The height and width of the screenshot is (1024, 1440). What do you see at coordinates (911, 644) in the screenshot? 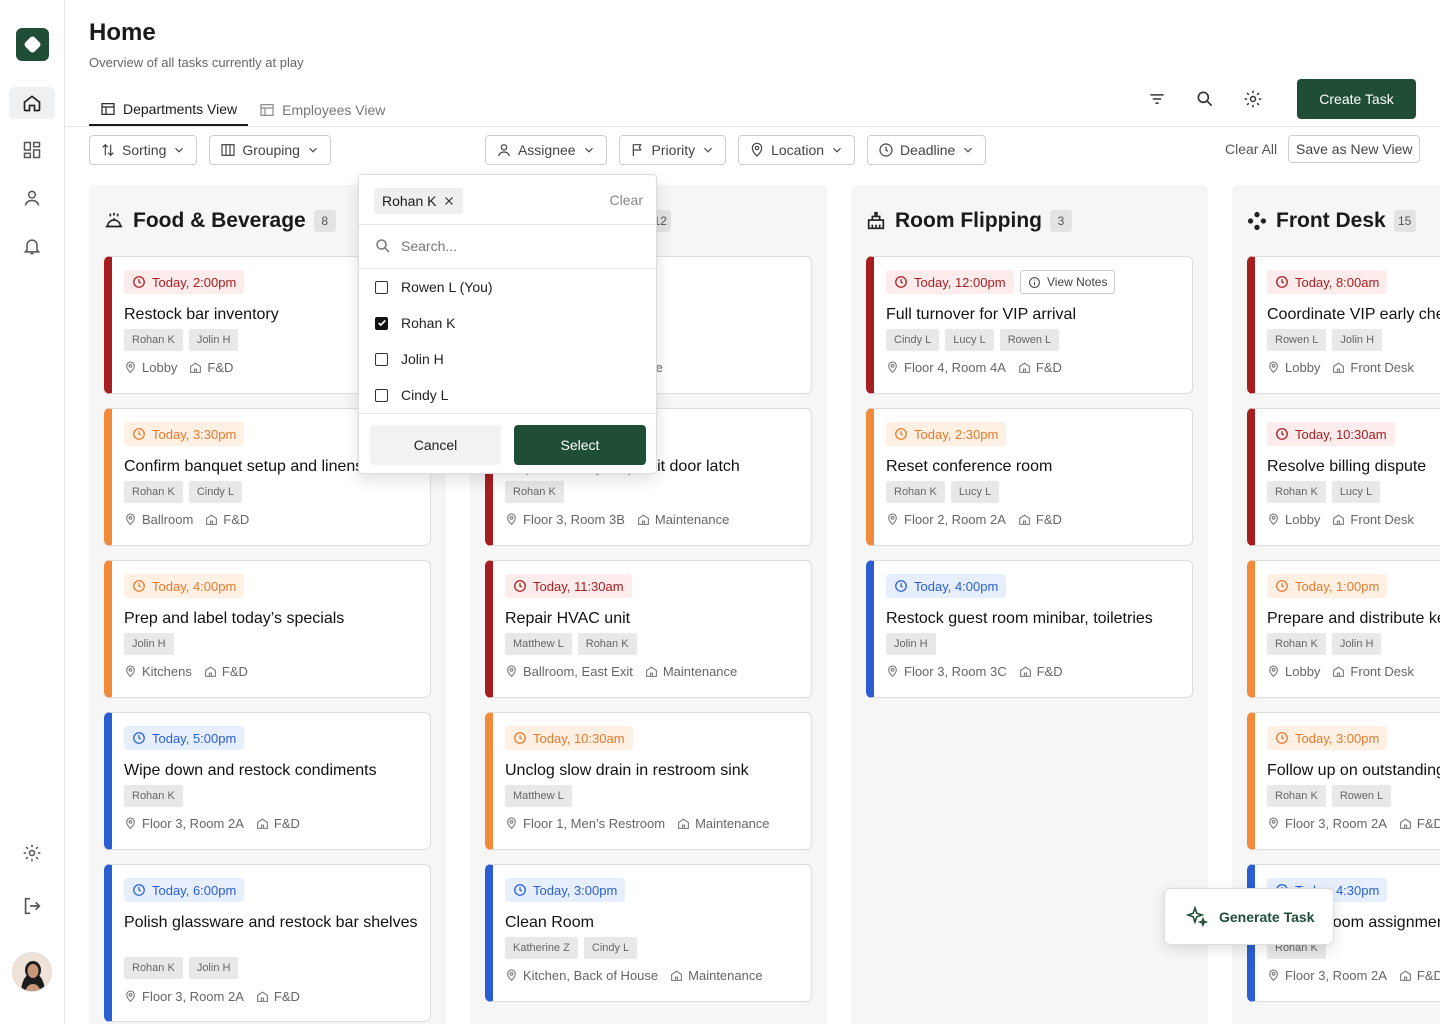
I see `assignee-tags: Jolin H` at bounding box center [911, 644].